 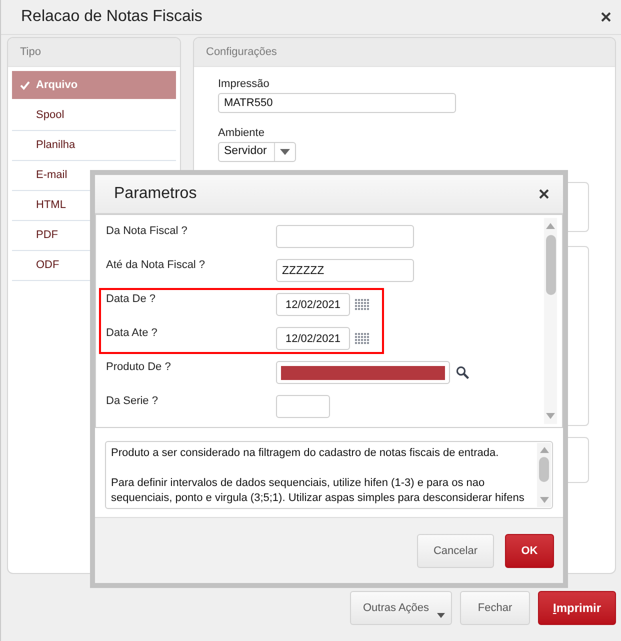 I want to click on type-option: E-mail, so click(x=52, y=175).